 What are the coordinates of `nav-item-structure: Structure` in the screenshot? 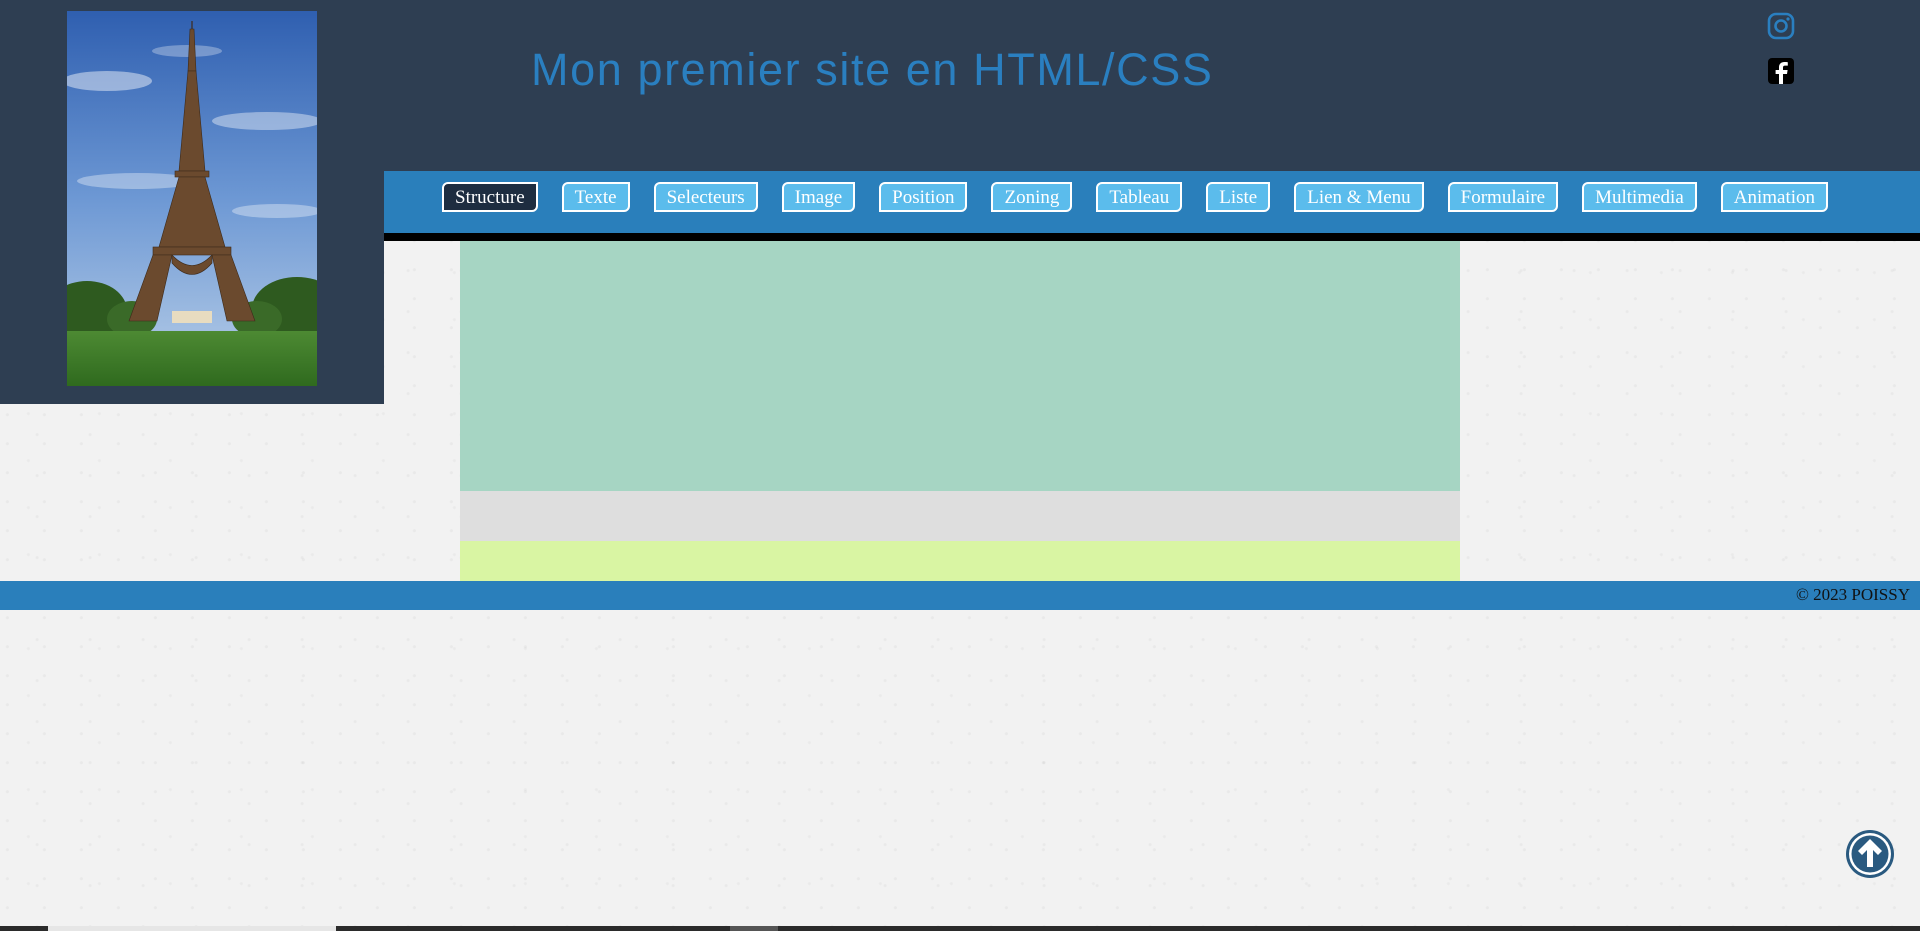 It's located at (490, 197).